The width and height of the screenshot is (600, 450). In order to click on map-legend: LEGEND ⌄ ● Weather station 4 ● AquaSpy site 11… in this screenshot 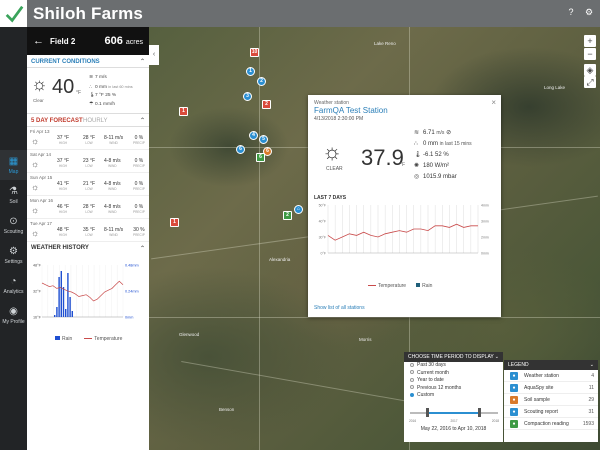, I will do `click(551, 401)`.